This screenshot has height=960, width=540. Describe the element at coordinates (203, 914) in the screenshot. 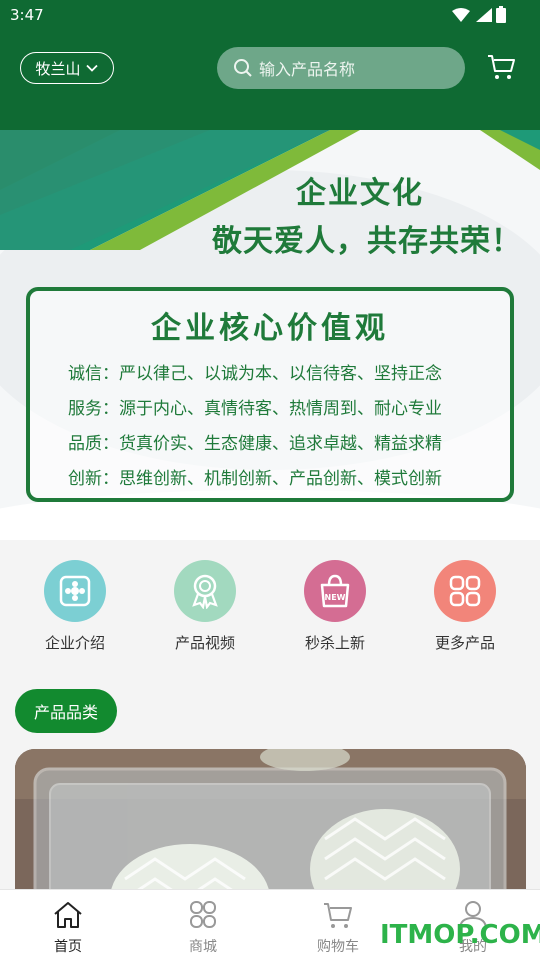

I see `mall-icon` at that location.